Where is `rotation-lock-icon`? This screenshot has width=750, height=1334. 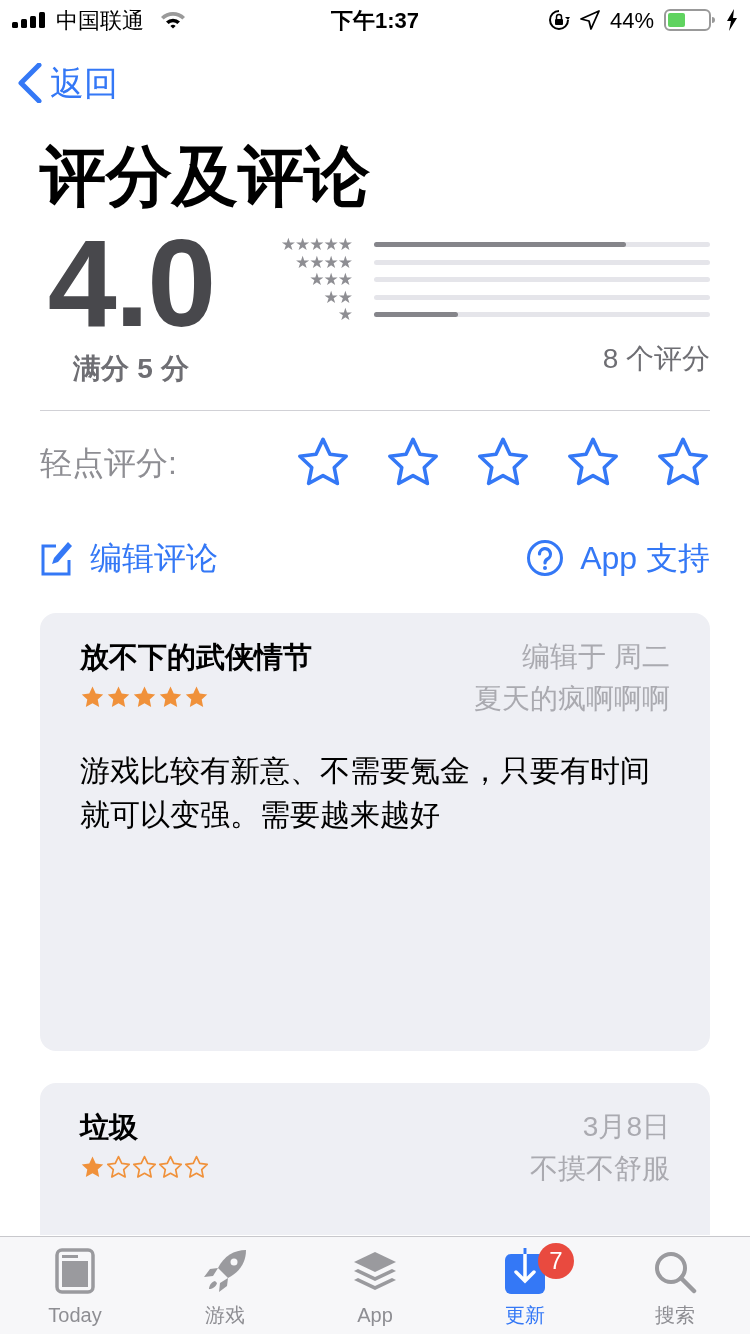
rotation-lock-icon is located at coordinates (558, 20).